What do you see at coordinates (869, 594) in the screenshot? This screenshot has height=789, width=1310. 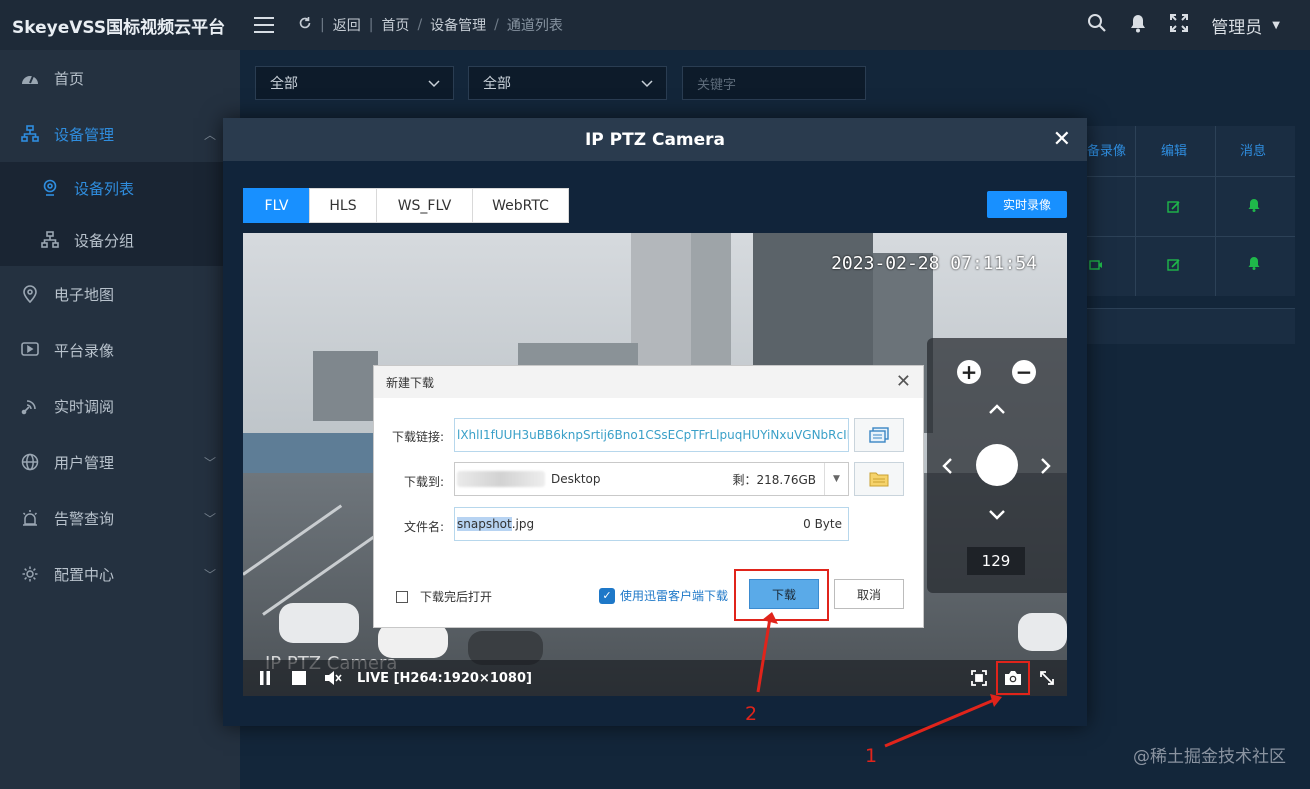 I see `cancel-button: 取消` at bounding box center [869, 594].